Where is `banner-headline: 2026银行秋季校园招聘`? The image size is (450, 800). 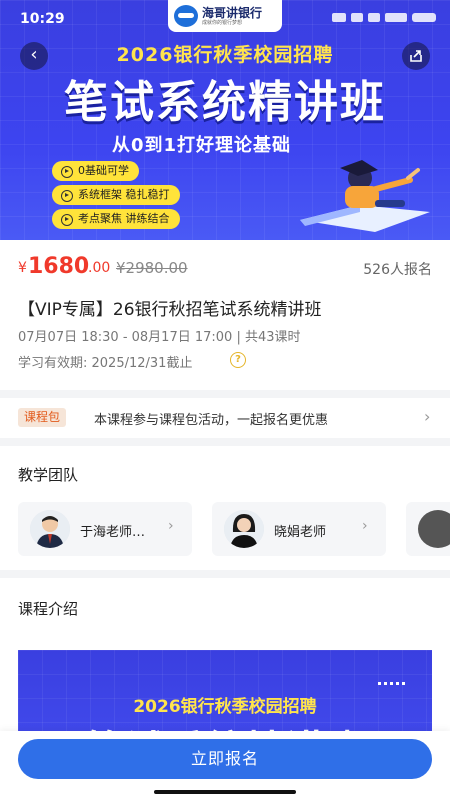 banner-headline: 2026银行秋季校园招聘 is located at coordinates (225, 55).